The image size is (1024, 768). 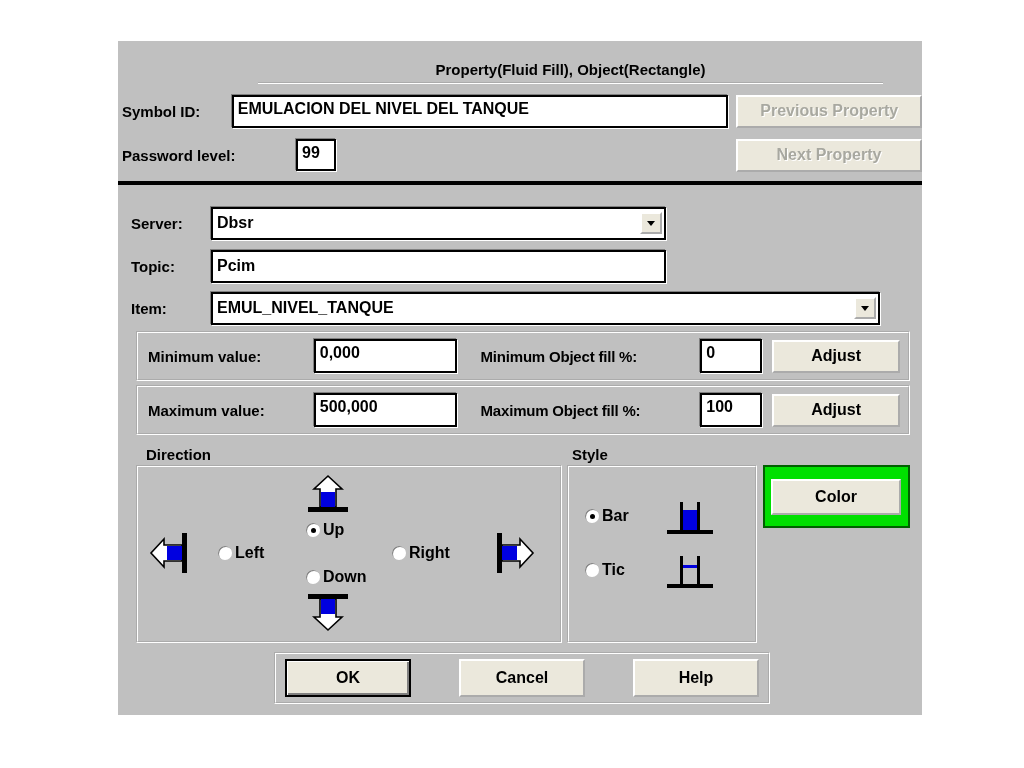 I want to click on password-level-field: 99, so click(x=316, y=155).